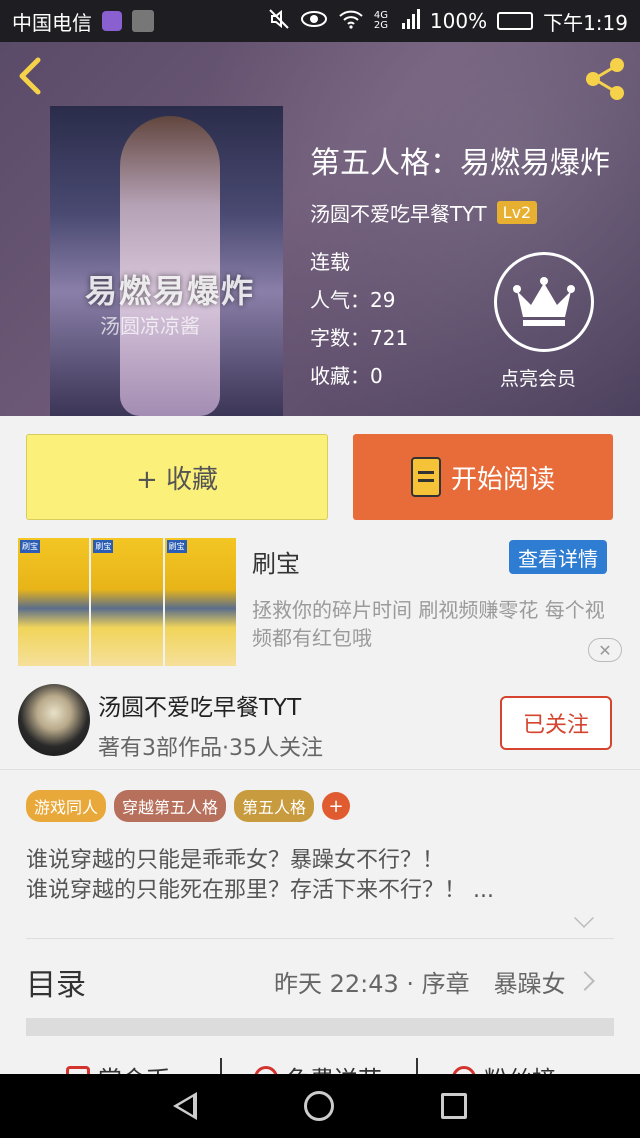 The width and height of the screenshot is (640, 1138). I want to click on status-bar-right: 4G 2G 100% 下午1:19, so click(448, 21).